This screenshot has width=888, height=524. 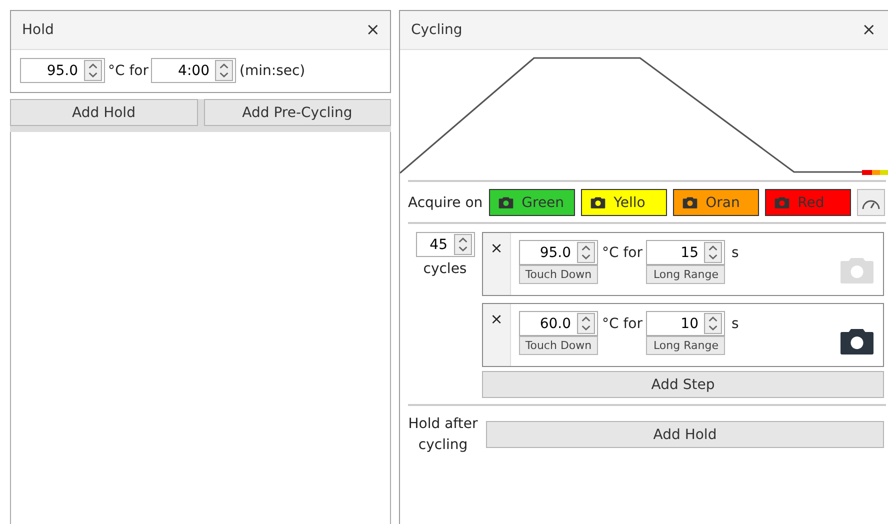 I want to click on hold-after-label: Hold after cycling, so click(x=443, y=435).